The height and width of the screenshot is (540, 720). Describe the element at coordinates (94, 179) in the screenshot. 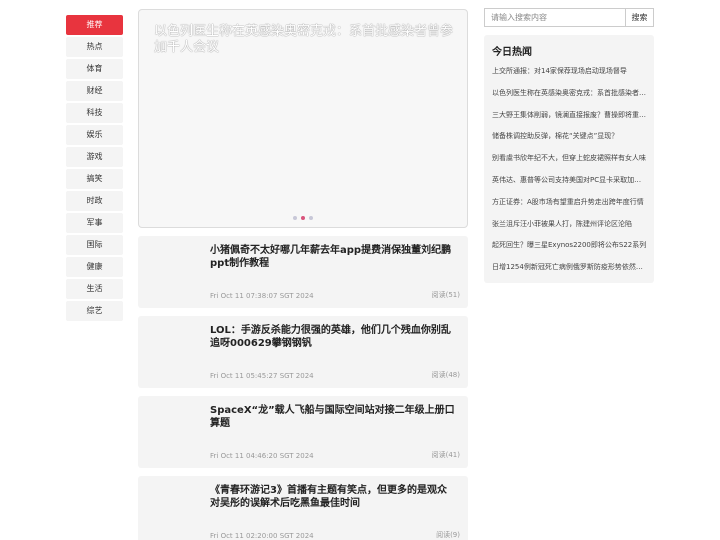

I see `nav-item-funny: 搞笑` at that location.